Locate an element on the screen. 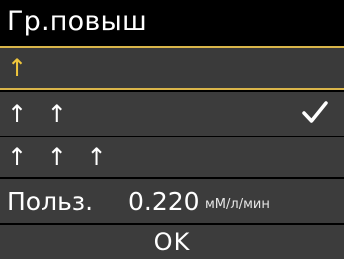 The height and width of the screenshot is (259, 344). custom-unit: мМ/л/мин is located at coordinates (237, 204).